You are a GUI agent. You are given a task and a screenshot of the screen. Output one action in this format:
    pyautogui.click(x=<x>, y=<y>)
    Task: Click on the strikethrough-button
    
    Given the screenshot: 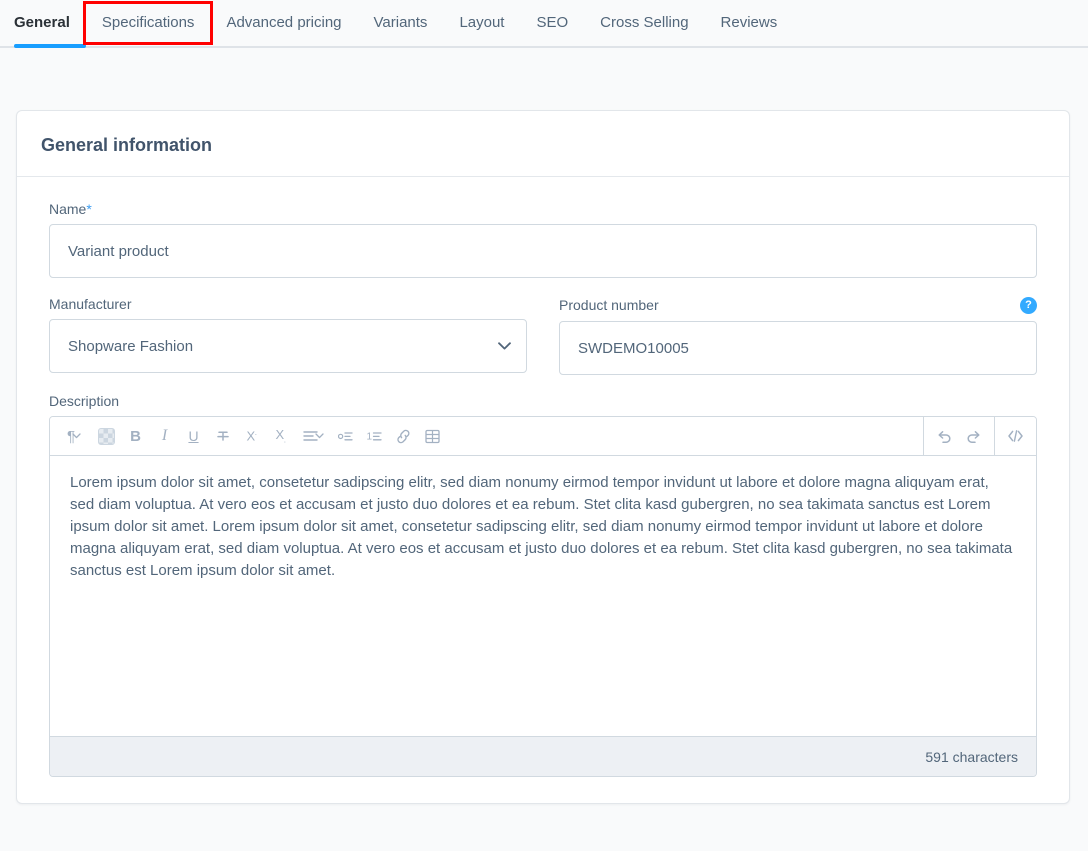 What is the action you would take?
    pyautogui.click(x=222, y=436)
    